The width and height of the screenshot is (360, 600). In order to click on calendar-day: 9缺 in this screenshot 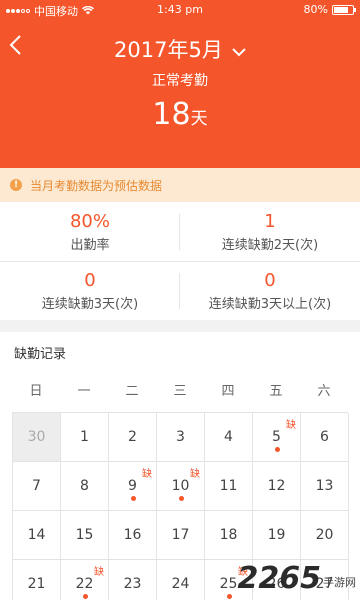, I will do `click(133, 486)`.